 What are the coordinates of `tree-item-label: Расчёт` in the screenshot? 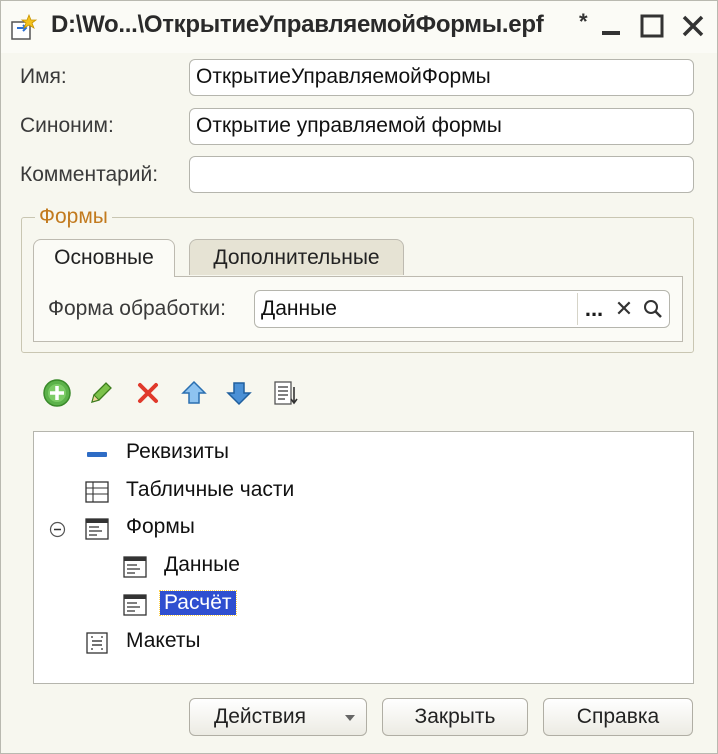 It's located at (198, 603).